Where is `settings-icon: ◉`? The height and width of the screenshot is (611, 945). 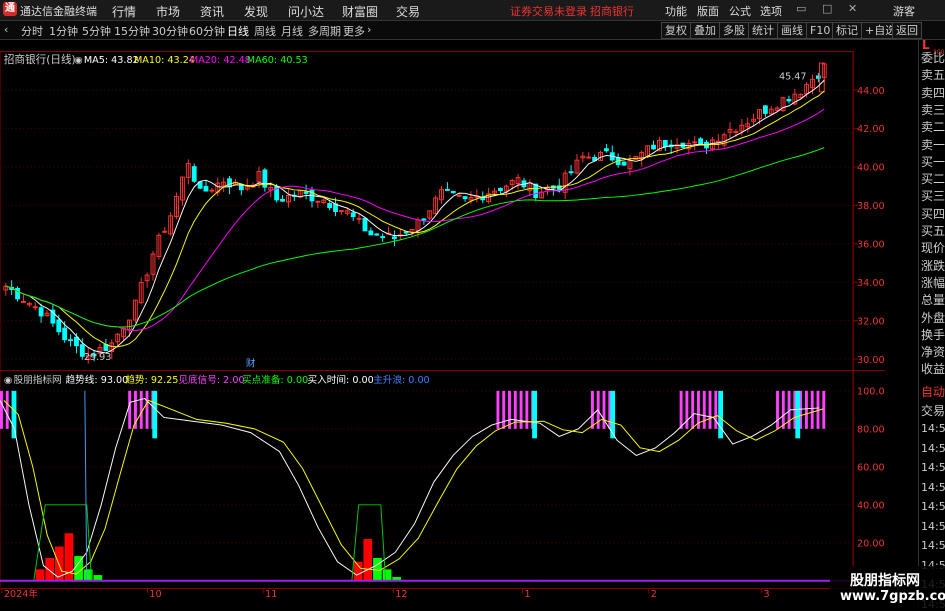
settings-icon: ◉ is located at coordinates (78, 60).